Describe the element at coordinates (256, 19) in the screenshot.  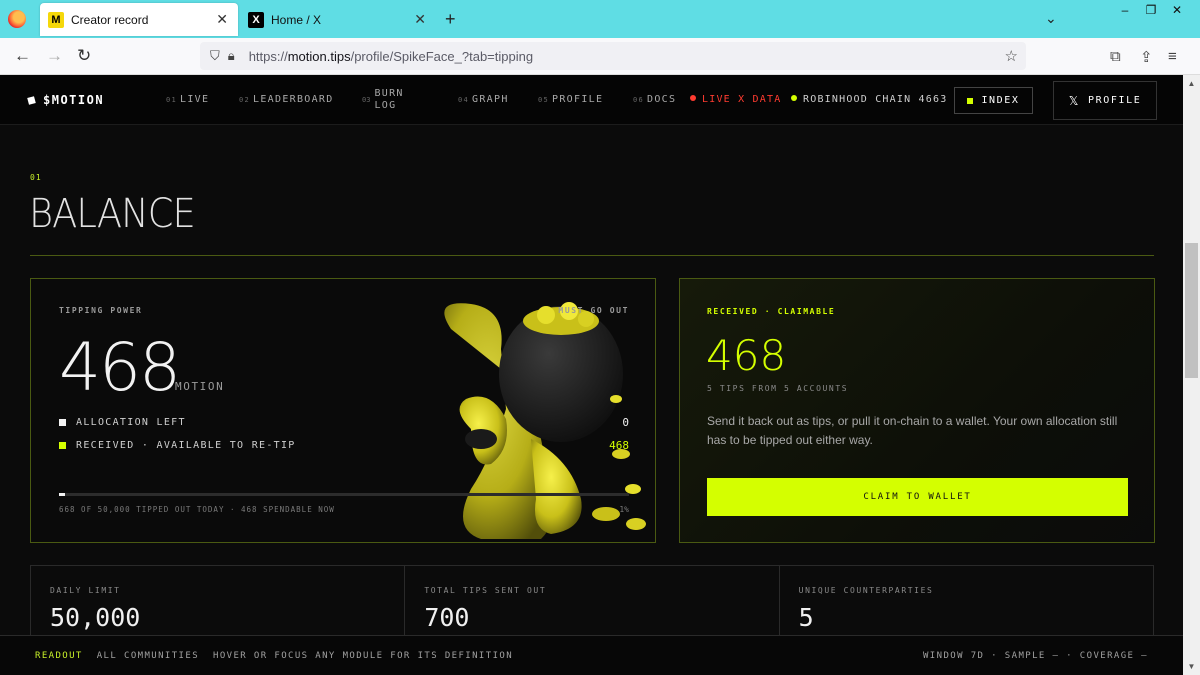
I see `x-favicon-icon: X` at that location.